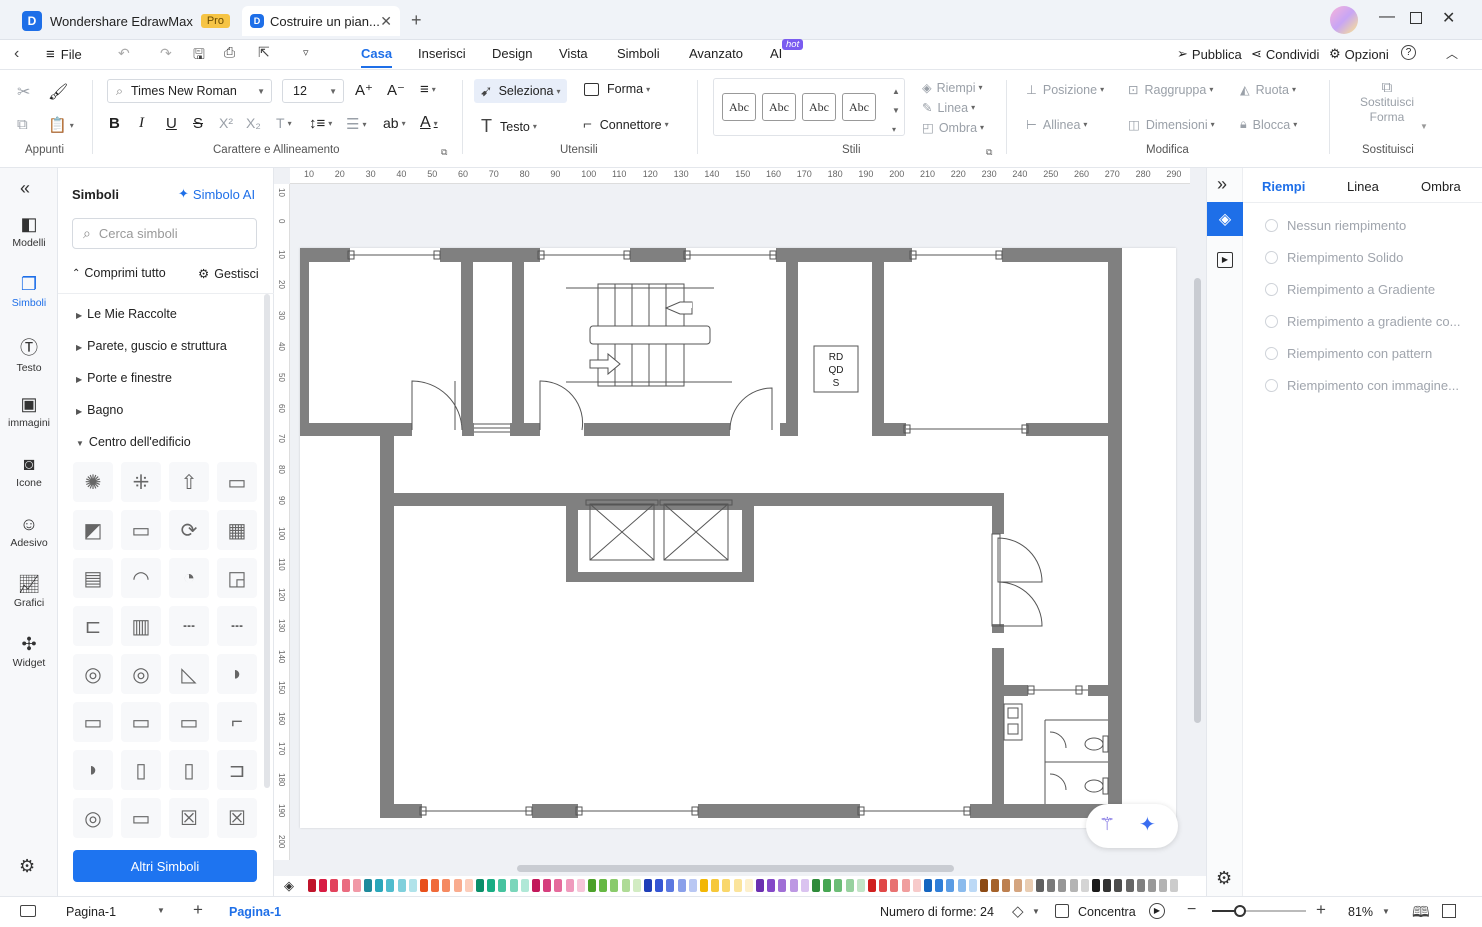 The width and height of the screenshot is (1482, 927). What do you see at coordinates (617, 89) in the screenshot?
I see `shape-tool-button: Forma ▾` at bounding box center [617, 89].